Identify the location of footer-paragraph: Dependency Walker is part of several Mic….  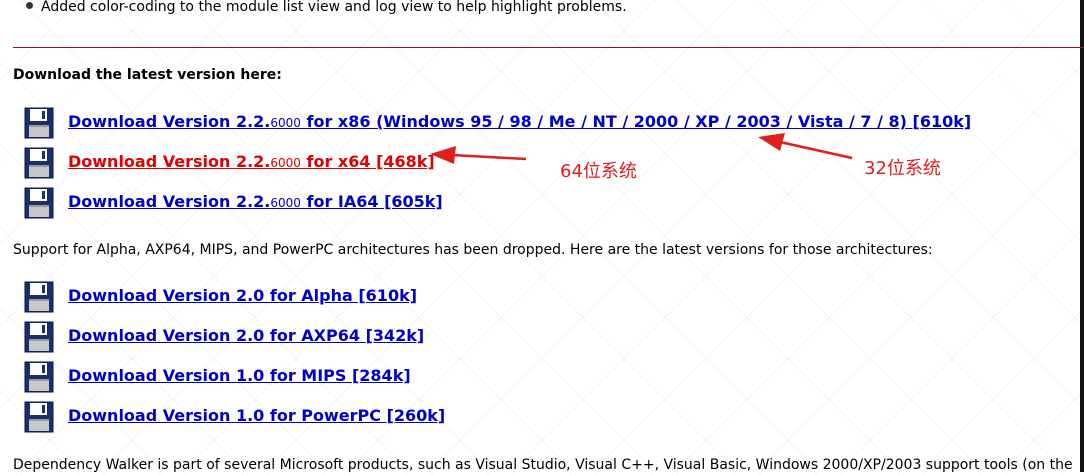
(543, 465).